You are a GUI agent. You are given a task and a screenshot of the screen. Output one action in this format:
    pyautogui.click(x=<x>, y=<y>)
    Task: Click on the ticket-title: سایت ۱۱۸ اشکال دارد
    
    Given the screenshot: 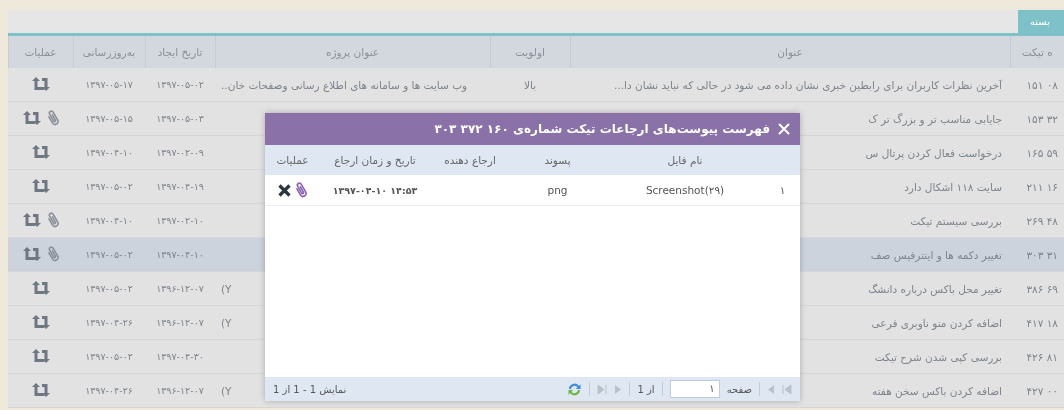 What is the action you would take?
    pyautogui.click(x=953, y=186)
    